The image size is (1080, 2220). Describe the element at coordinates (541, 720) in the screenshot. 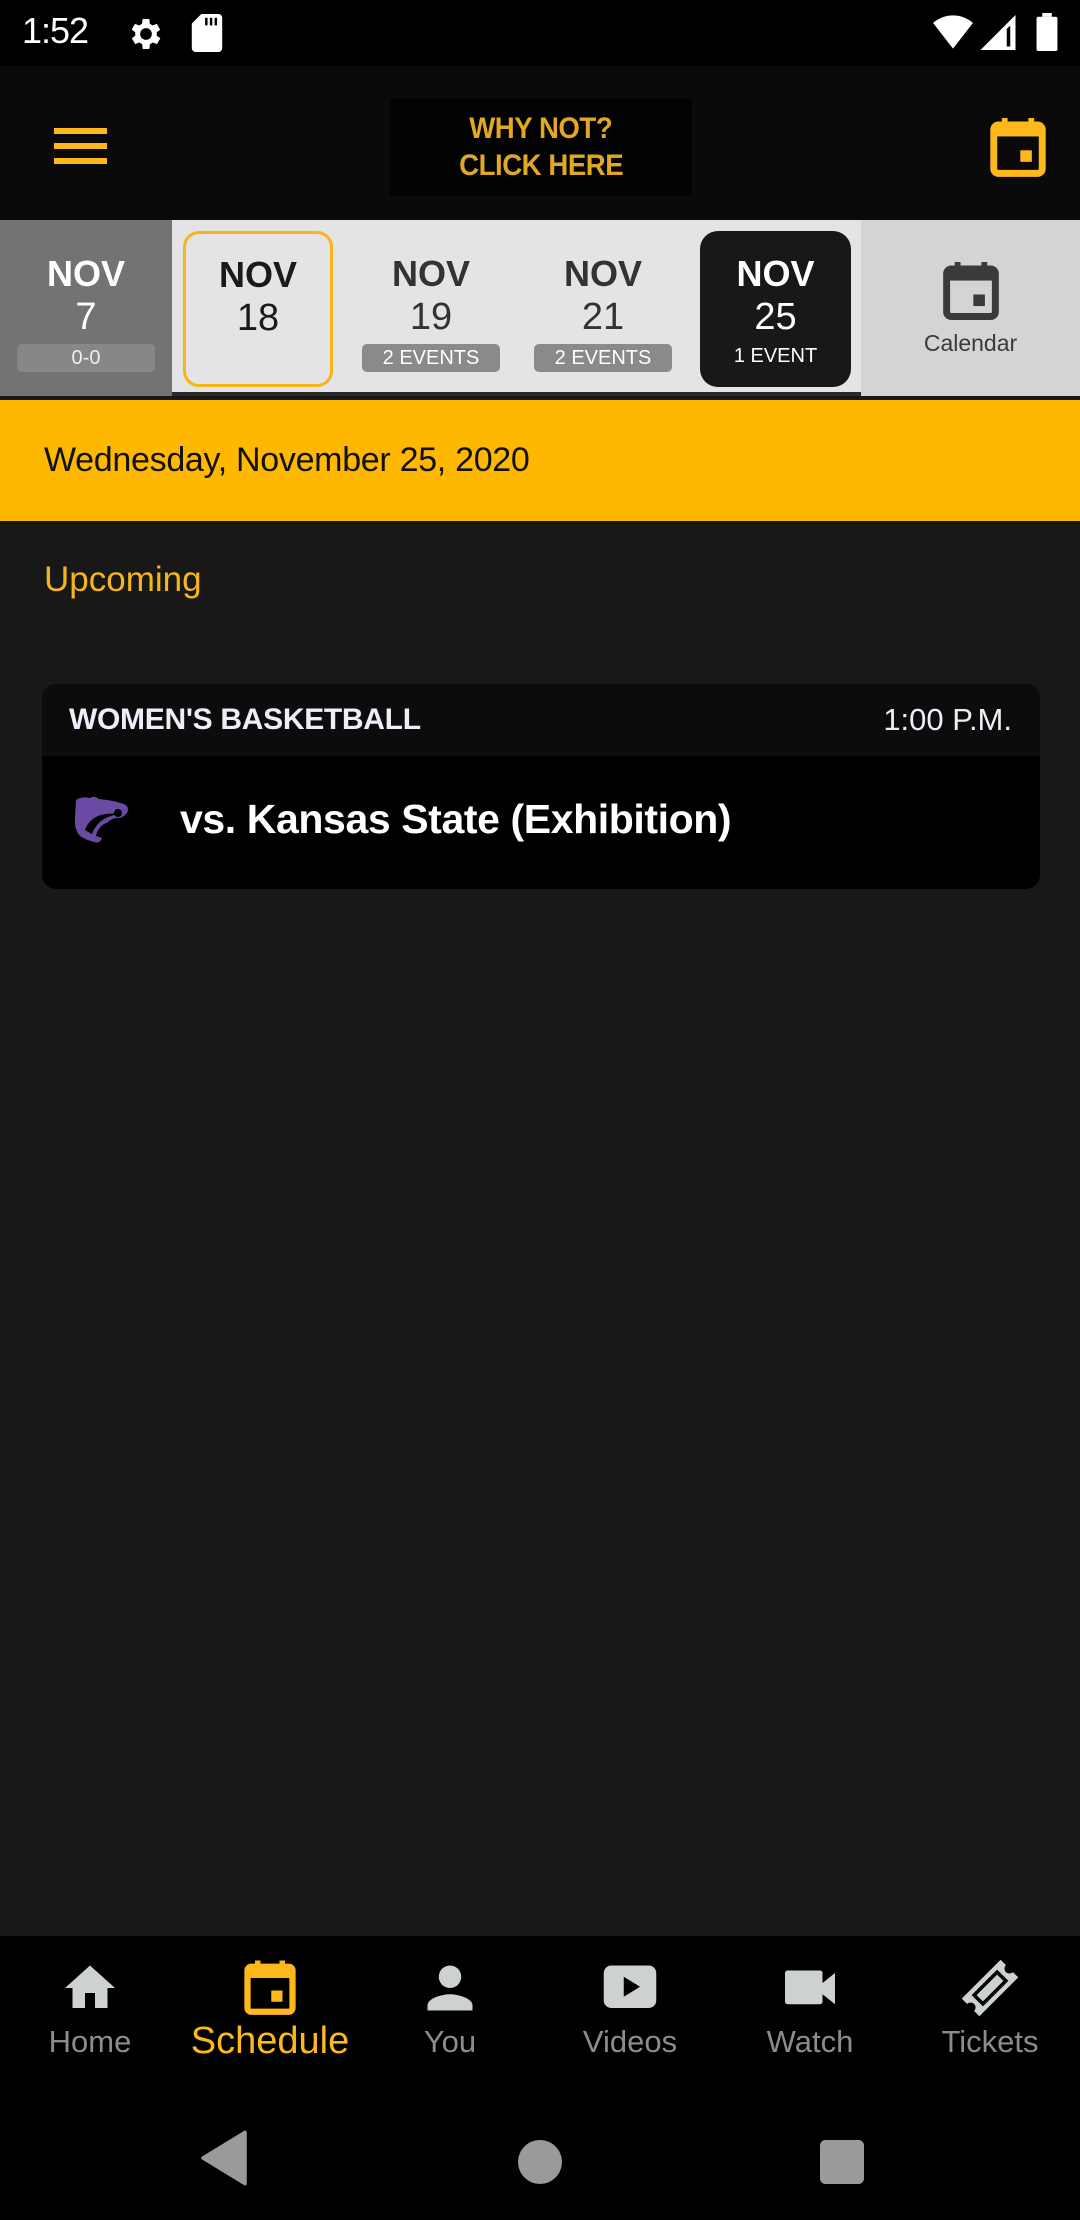

I see `event-card-header: WOMEN'S BASKETBALL 1:00 P.M.` at that location.